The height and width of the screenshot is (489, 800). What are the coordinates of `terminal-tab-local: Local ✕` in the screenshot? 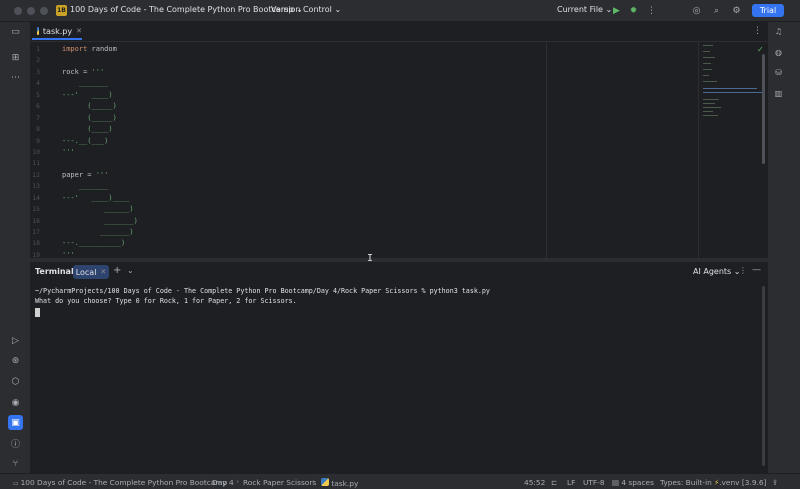 It's located at (91, 272).